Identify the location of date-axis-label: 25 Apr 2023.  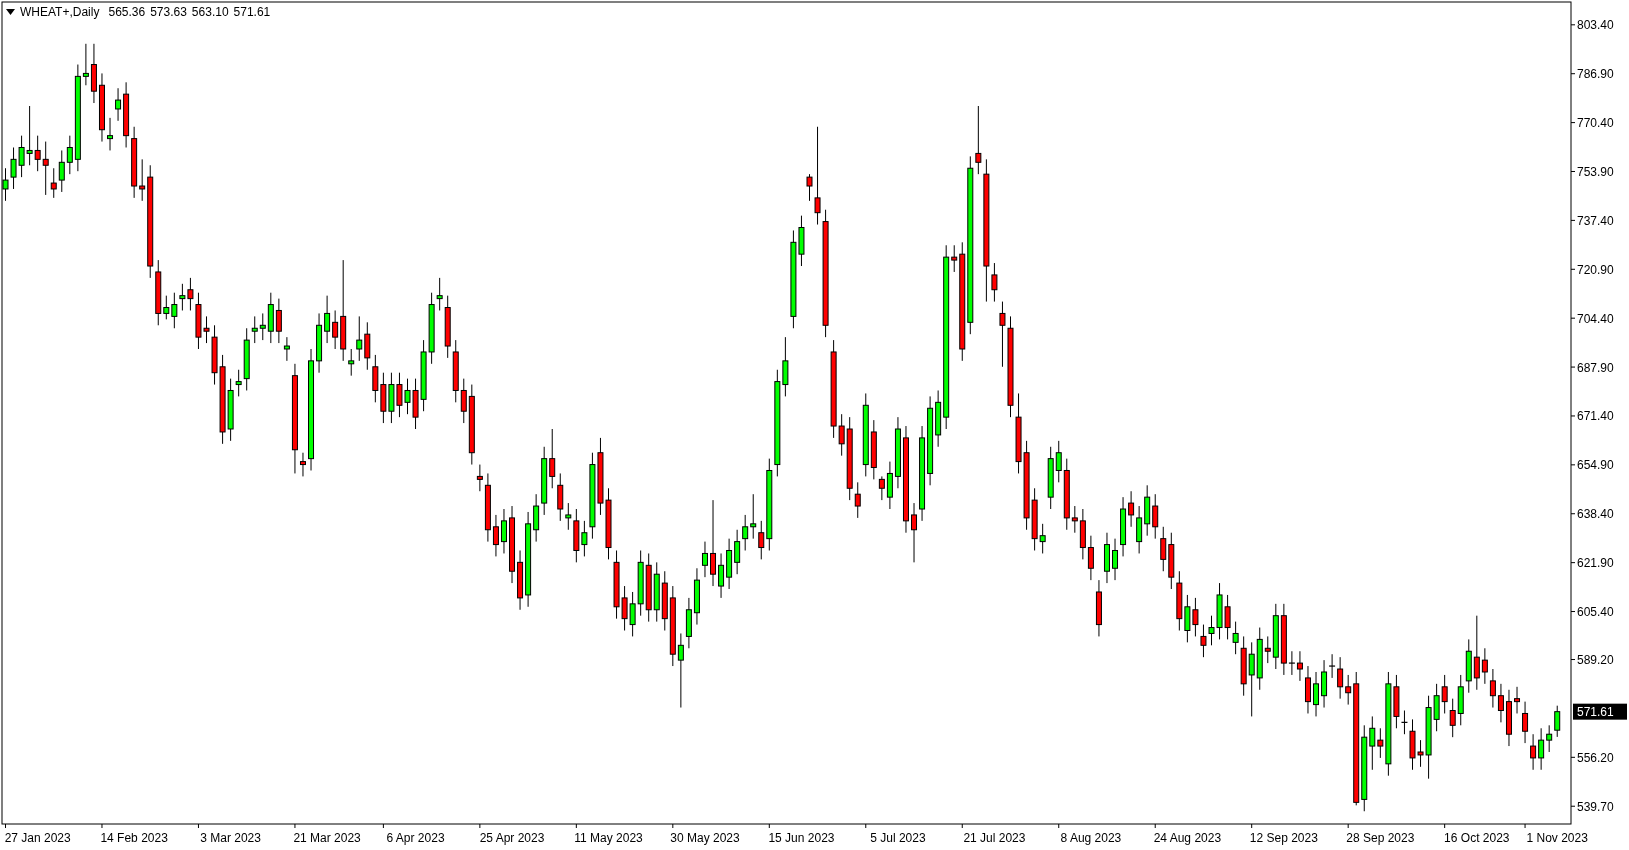
(512, 838).